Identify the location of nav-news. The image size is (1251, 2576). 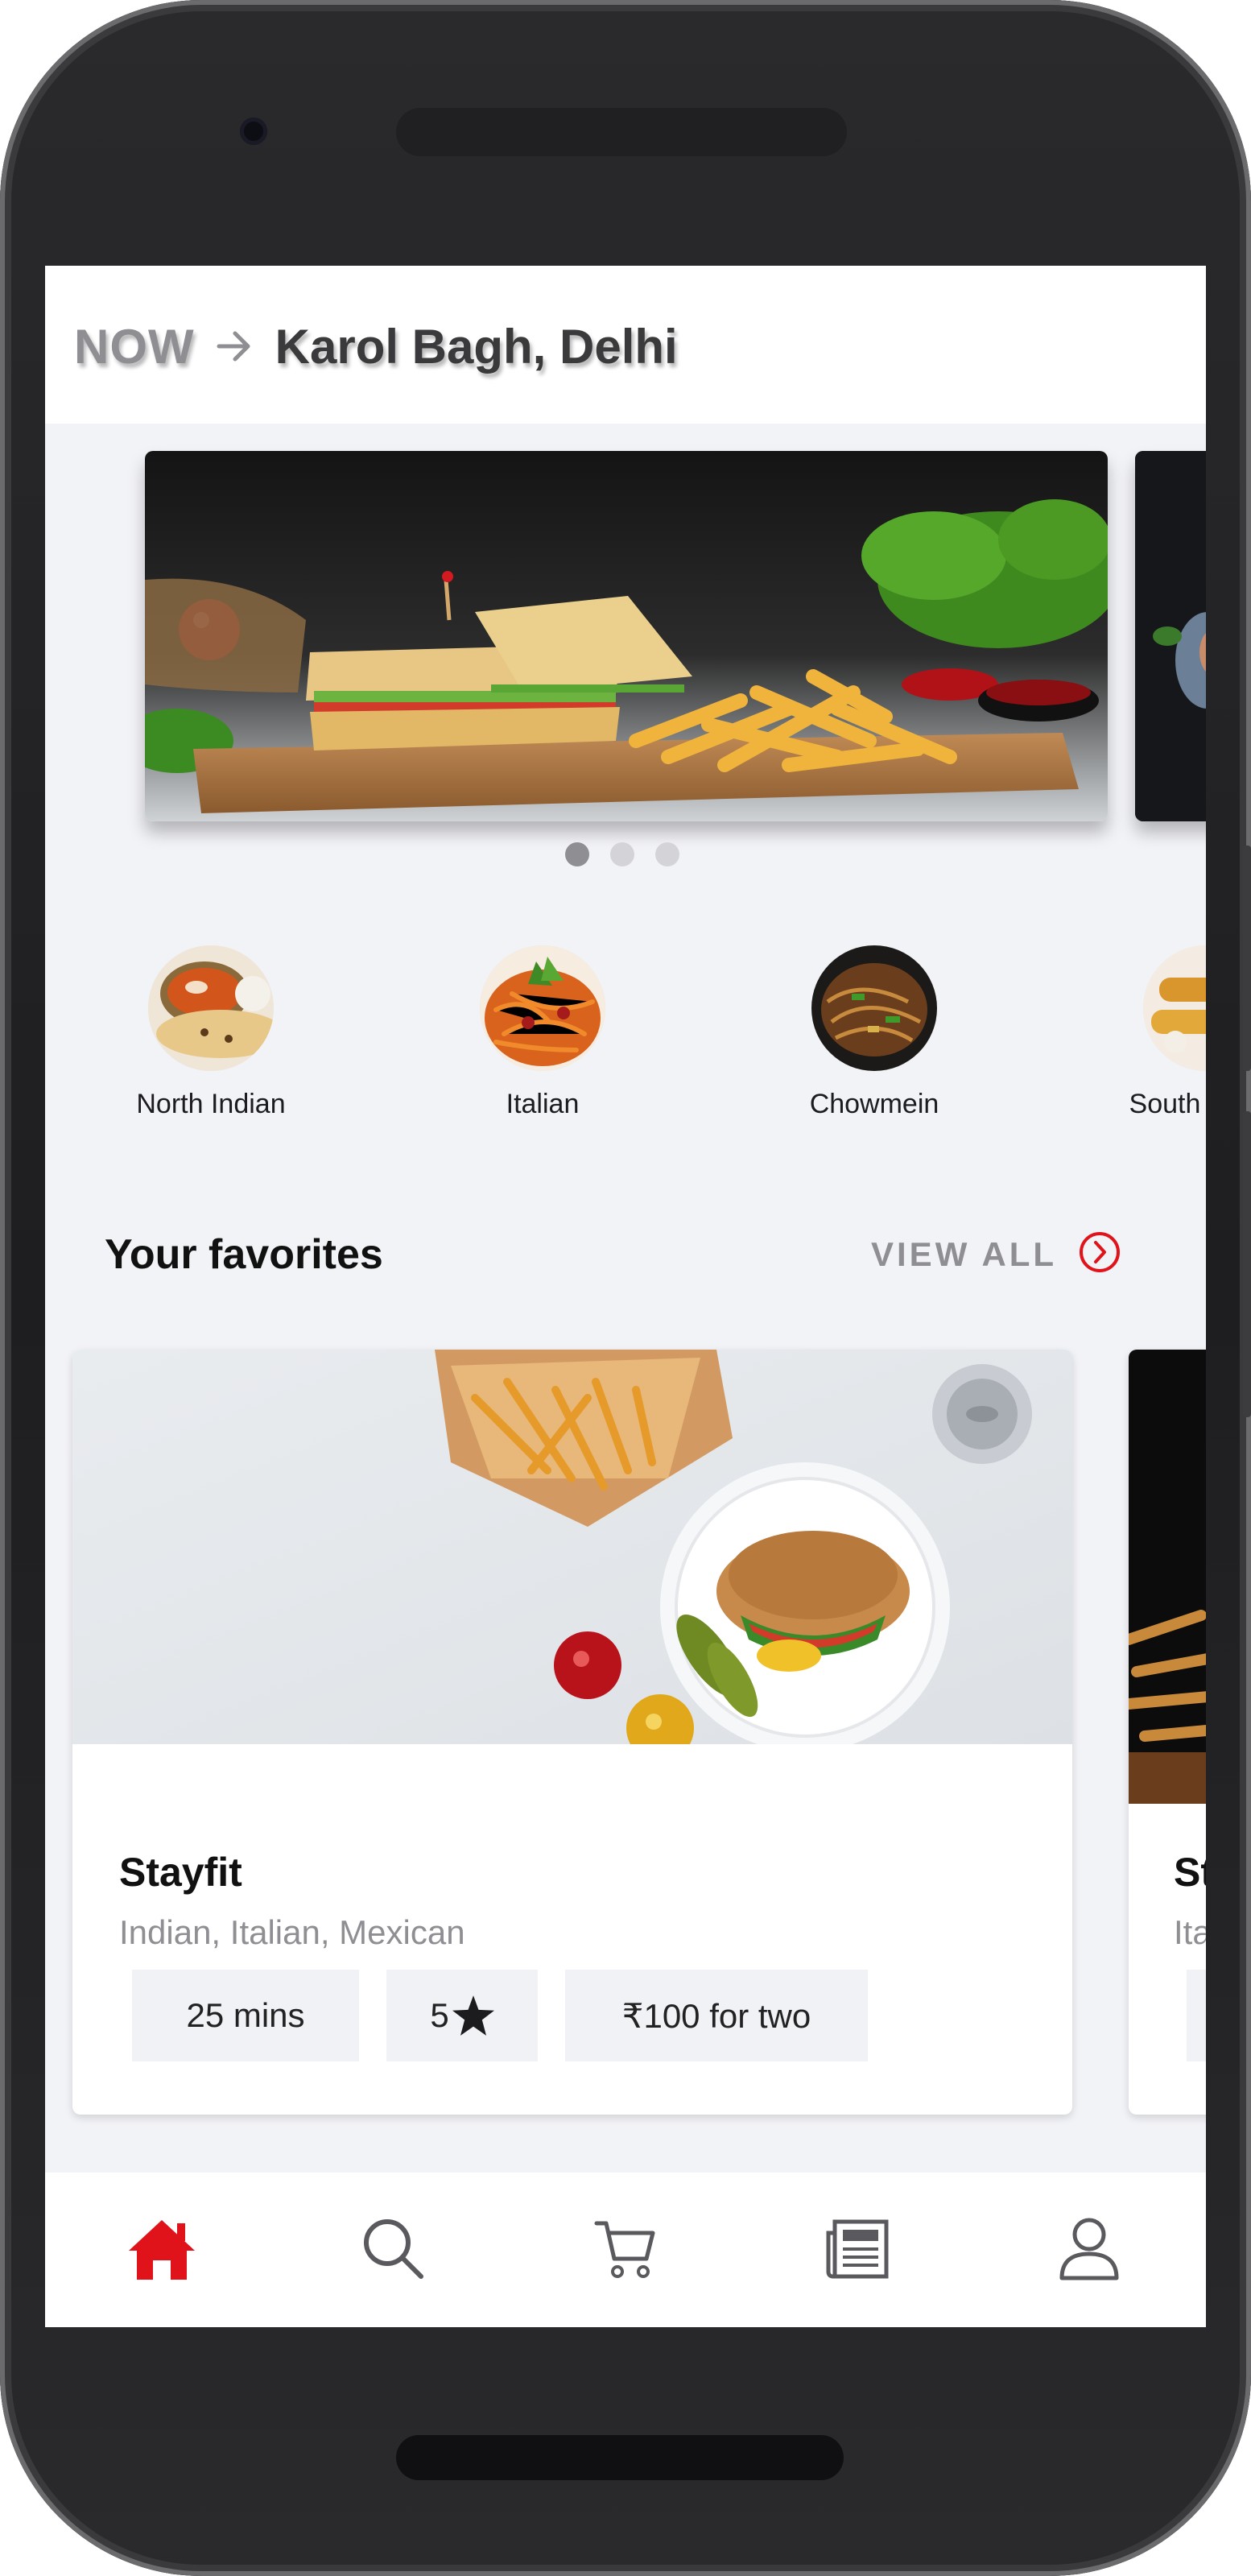
(857, 2249).